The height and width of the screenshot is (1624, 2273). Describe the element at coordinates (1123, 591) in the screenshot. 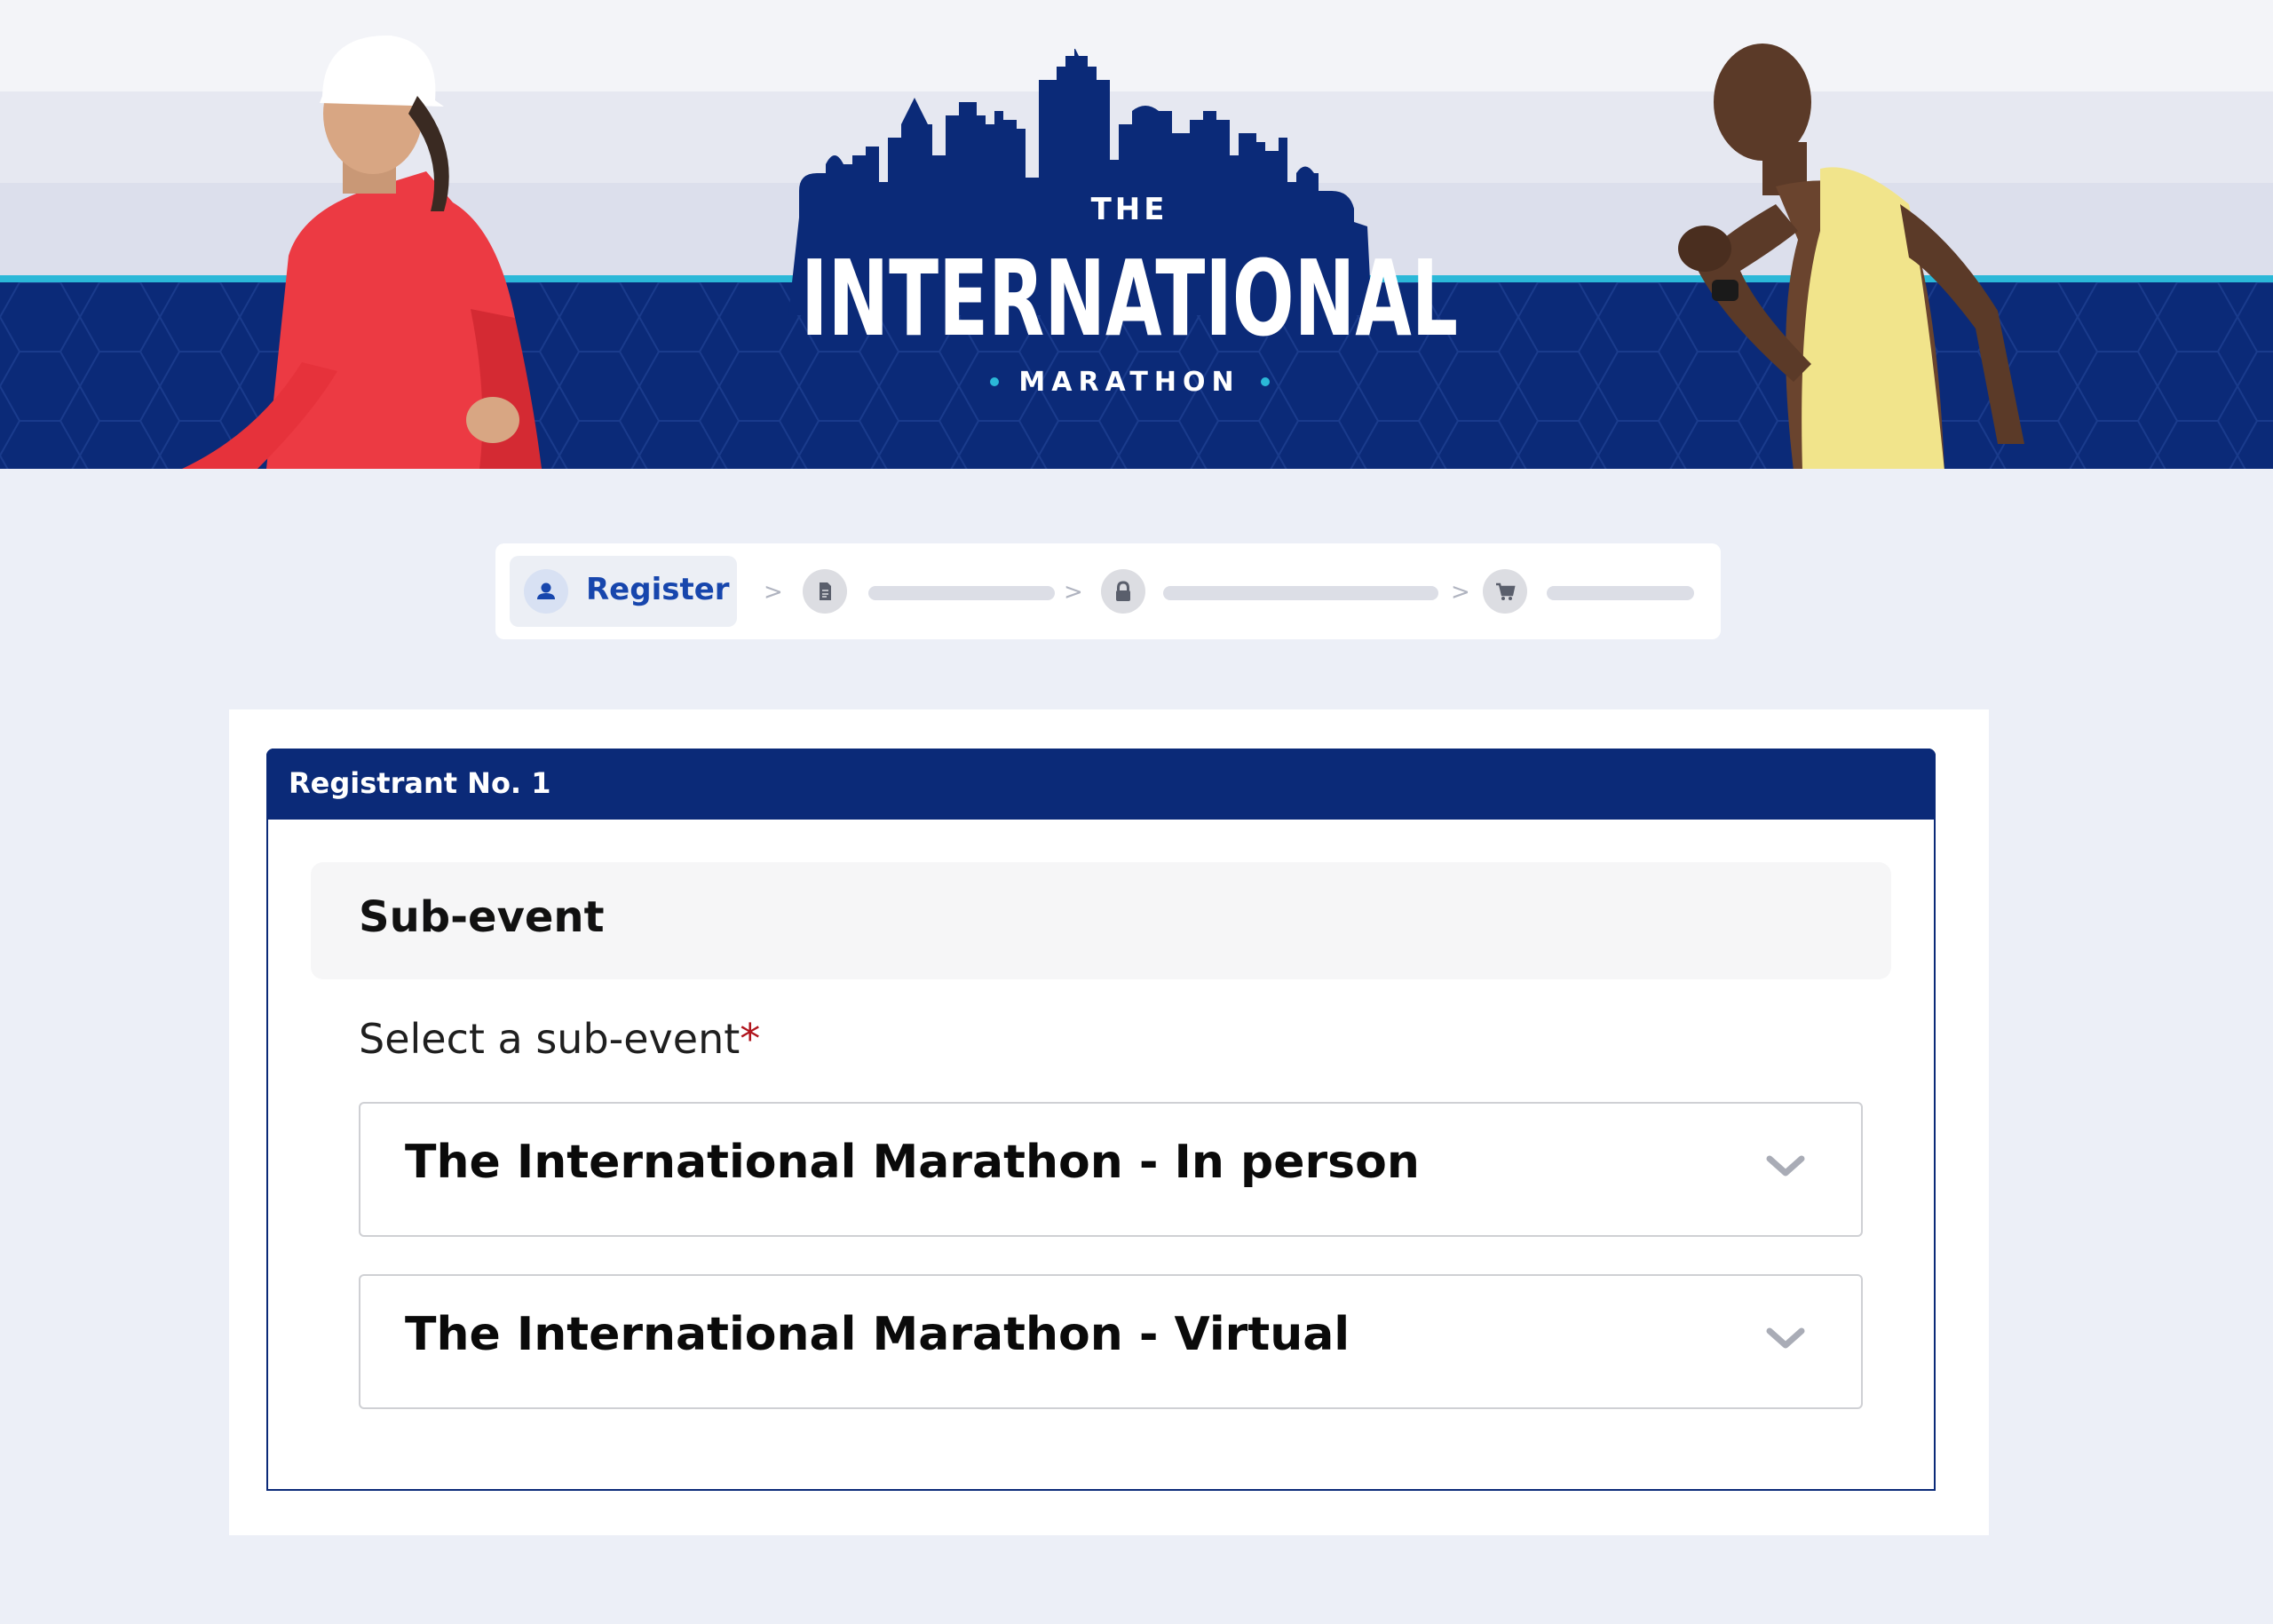

I see `lock-icon` at that location.